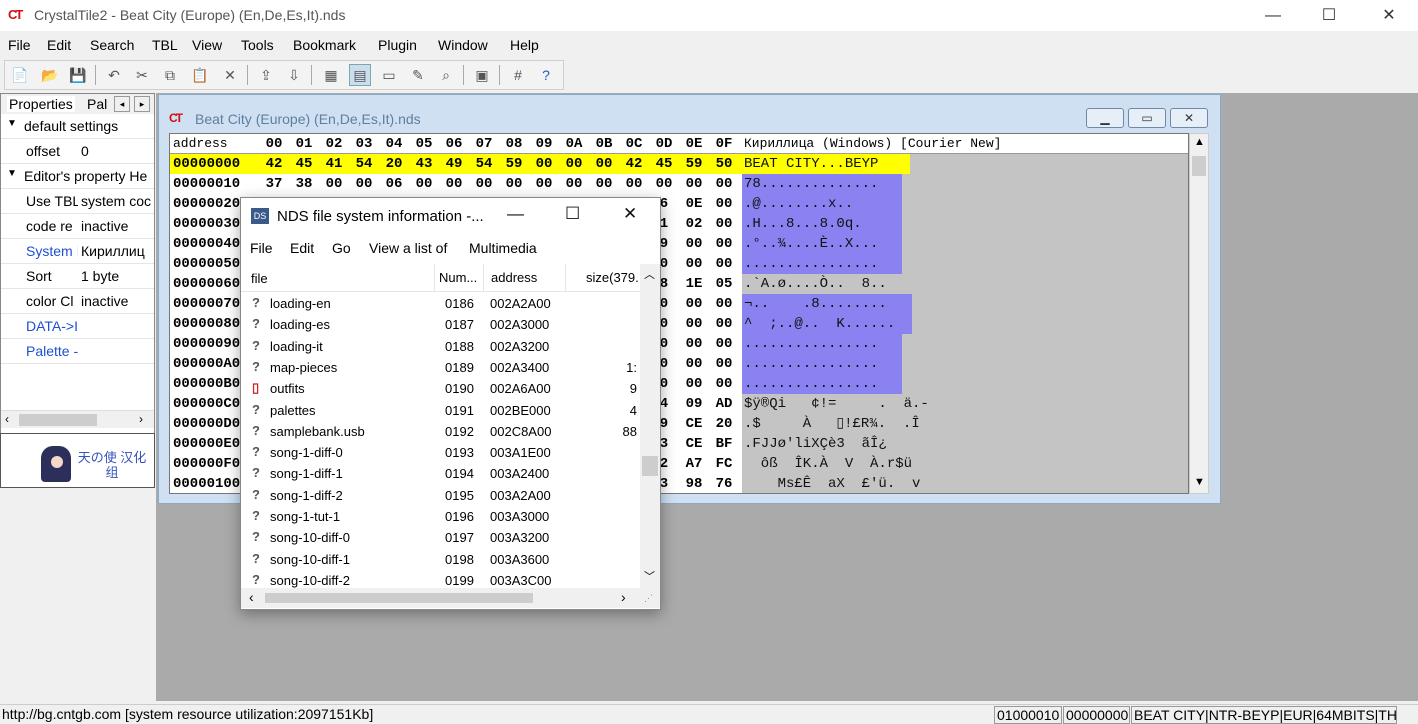 This screenshot has width=1418, height=724. Describe the element at coordinates (424, 164) in the screenshot. I see `hex-byte: 43` at that location.